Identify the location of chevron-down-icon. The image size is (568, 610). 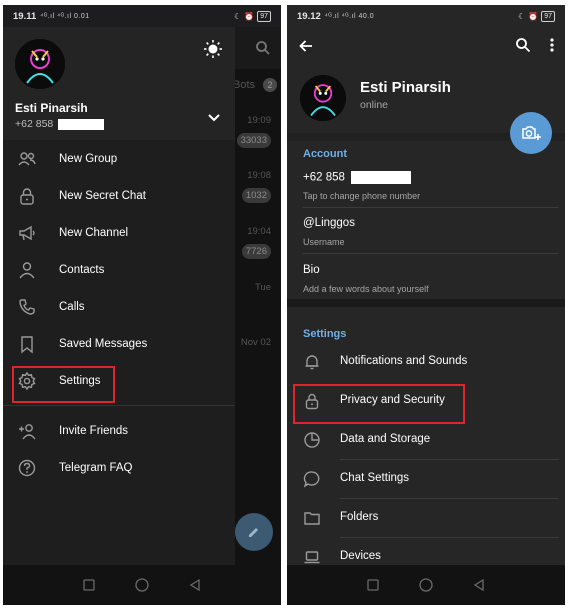
(214, 118).